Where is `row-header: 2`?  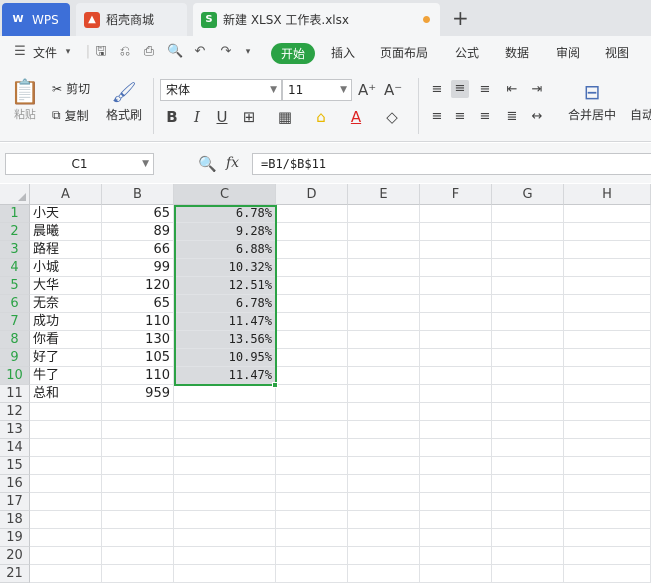
row-header: 2 is located at coordinates (15, 232).